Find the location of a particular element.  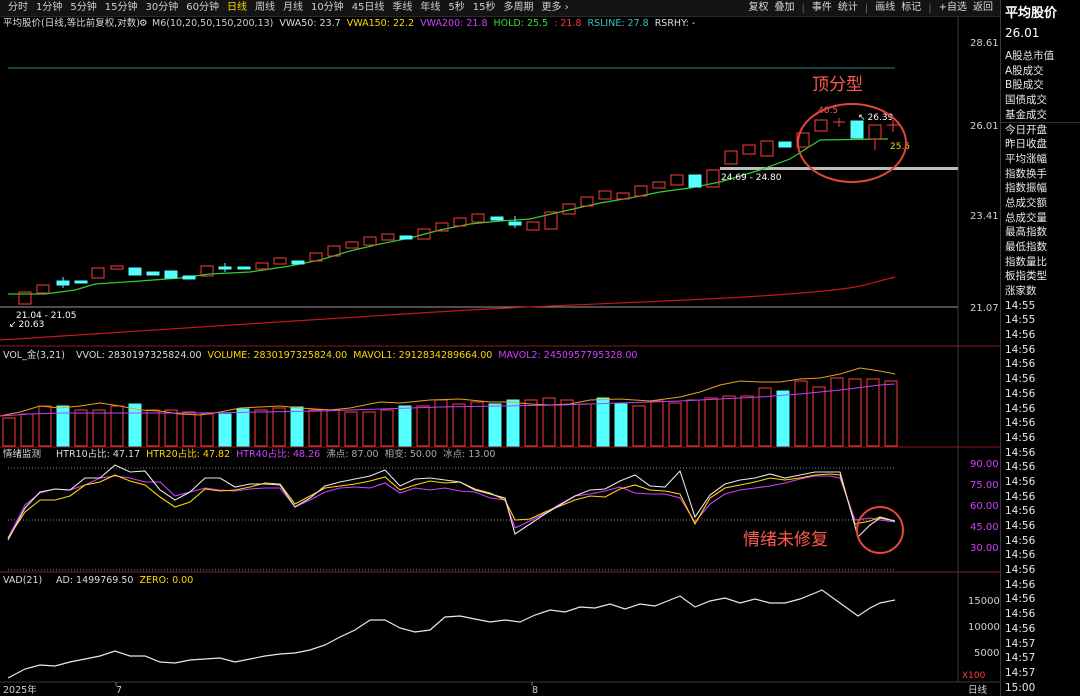

indicator-value: ZERO: 0.00 is located at coordinates (166, 580).